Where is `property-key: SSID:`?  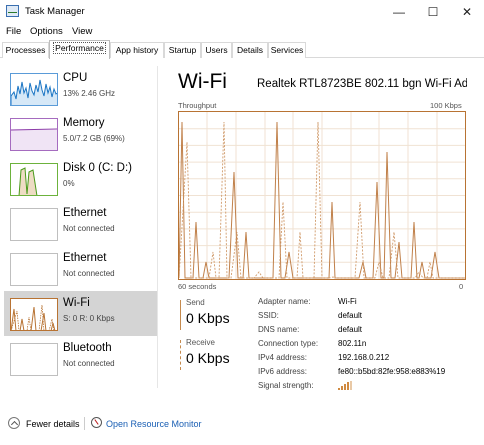
property-key: SSID: is located at coordinates (268, 315).